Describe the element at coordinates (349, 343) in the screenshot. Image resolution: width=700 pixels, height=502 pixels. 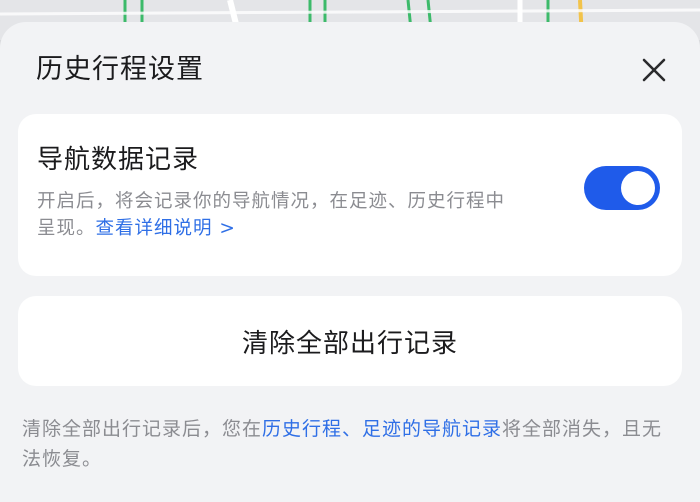
I see `clear-all-records-label: 清除全部出行记录` at that location.